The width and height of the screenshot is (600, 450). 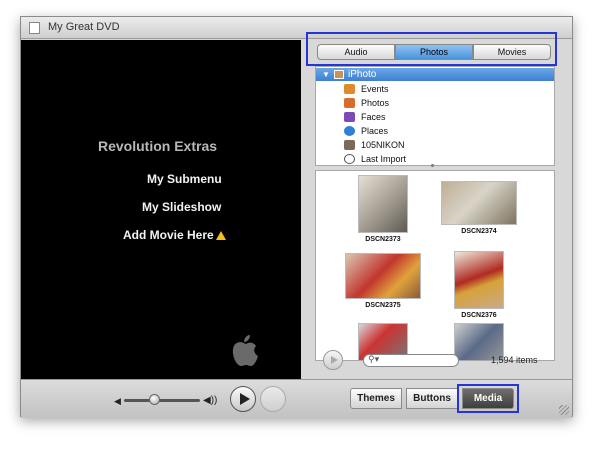 I want to click on faces-icon, so click(x=349, y=117).